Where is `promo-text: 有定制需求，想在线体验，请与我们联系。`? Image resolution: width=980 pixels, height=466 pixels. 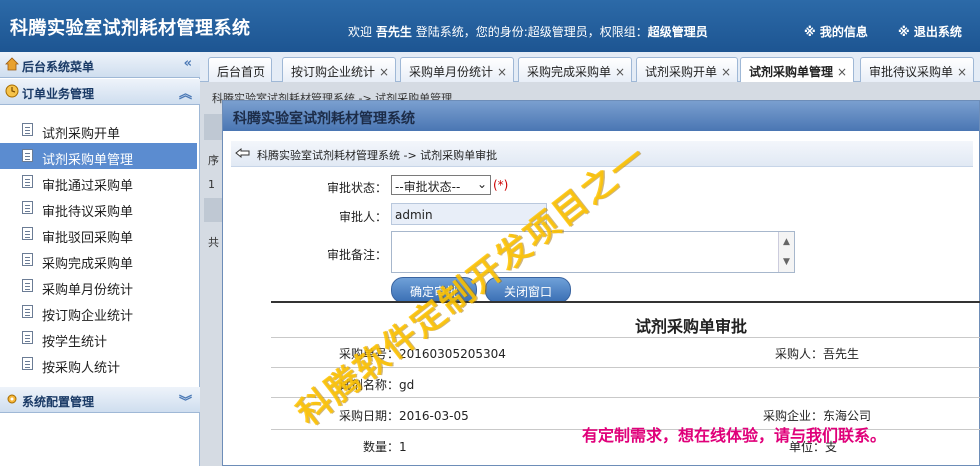
promo-text: 有定制需求，想在线体验，请与我们联系。 is located at coordinates (734, 435).